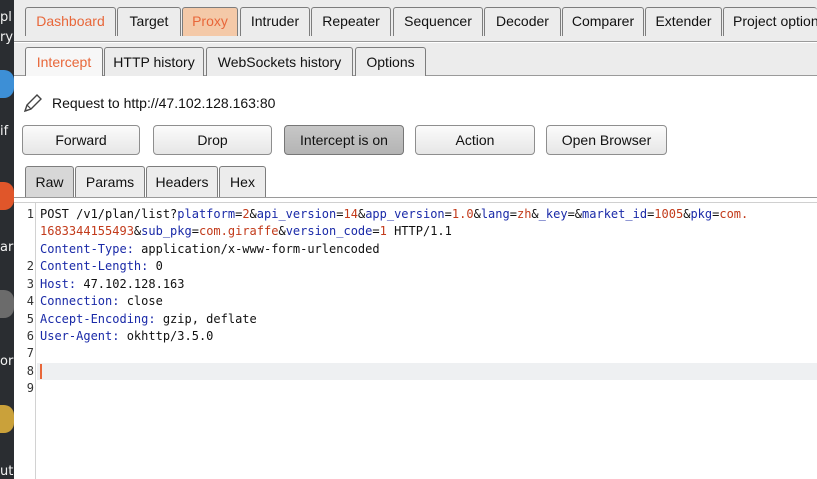  Describe the element at coordinates (603, 21) in the screenshot. I see `tab-comparer: Comparer` at that location.